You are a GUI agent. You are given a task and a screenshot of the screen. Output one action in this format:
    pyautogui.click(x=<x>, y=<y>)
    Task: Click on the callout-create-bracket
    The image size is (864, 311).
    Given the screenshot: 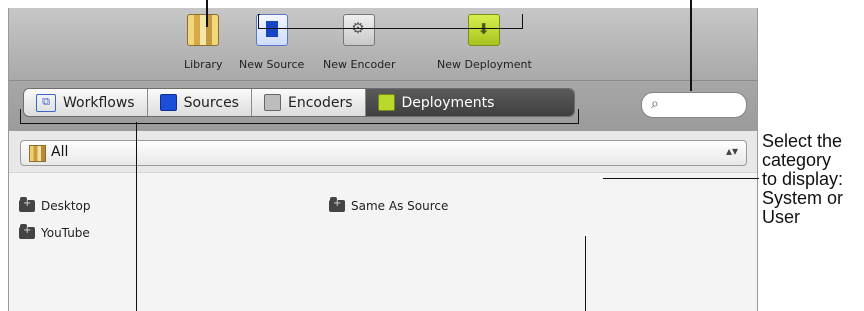 What is the action you would take?
    pyautogui.click(x=390, y=21)
    